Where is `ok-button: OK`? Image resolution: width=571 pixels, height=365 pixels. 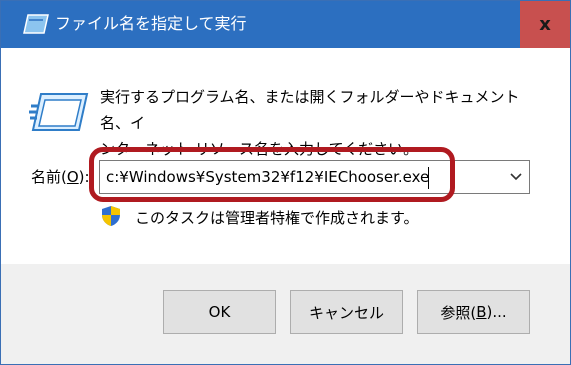 ok-button: OK is located at coordinates (219, 312).